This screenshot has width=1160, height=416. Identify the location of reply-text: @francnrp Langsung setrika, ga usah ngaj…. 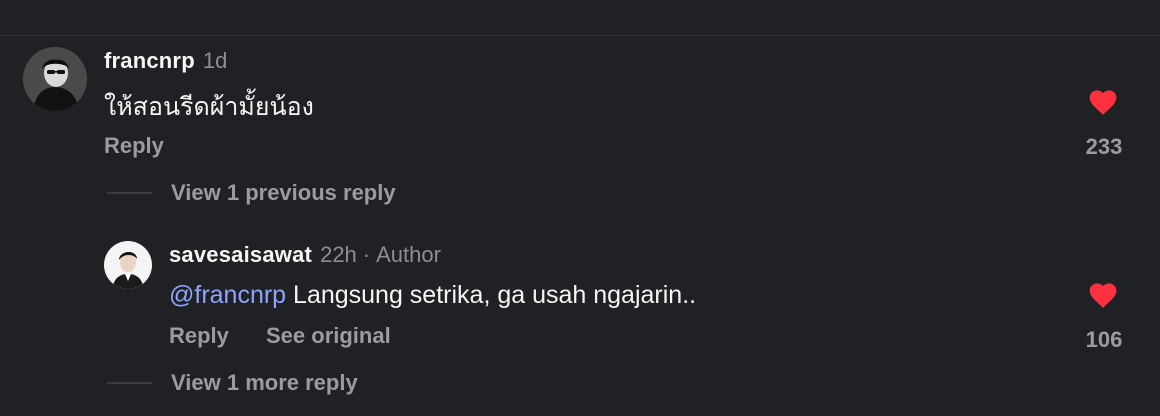
(432, 295).